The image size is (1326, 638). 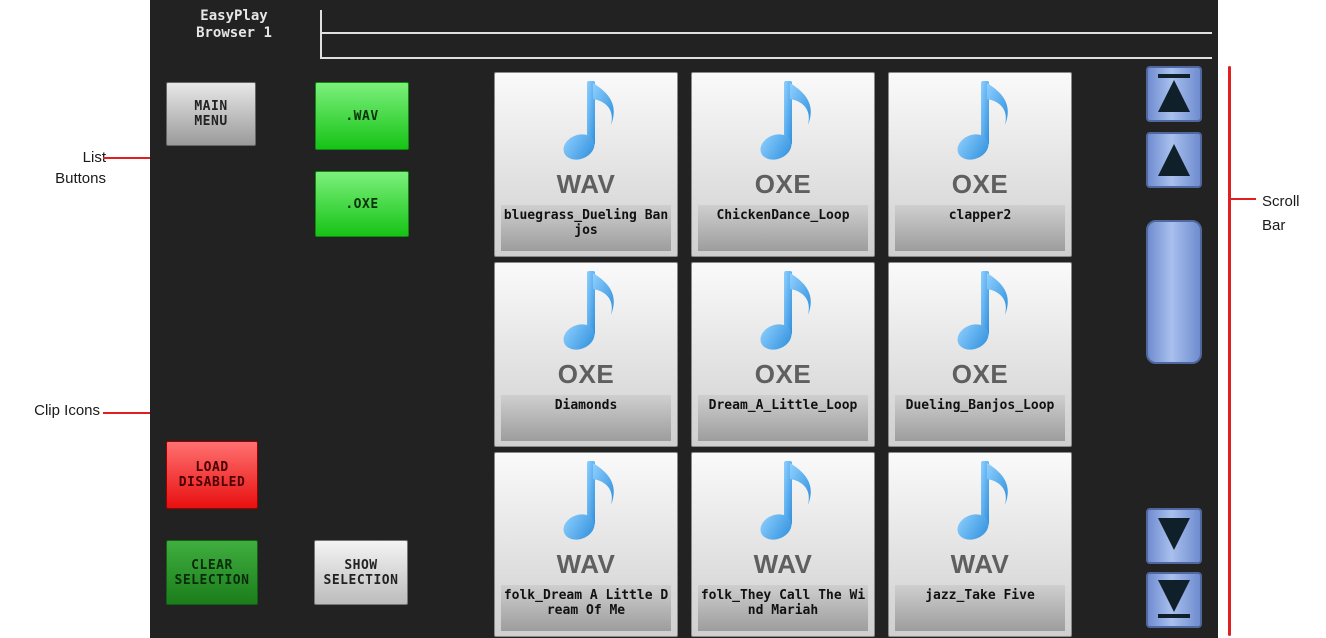 What do you see at coordinates (1229, 351) in the screenshot?
I see `annotation-bracket-scroll-bar` at bounding box center [1229, 351].